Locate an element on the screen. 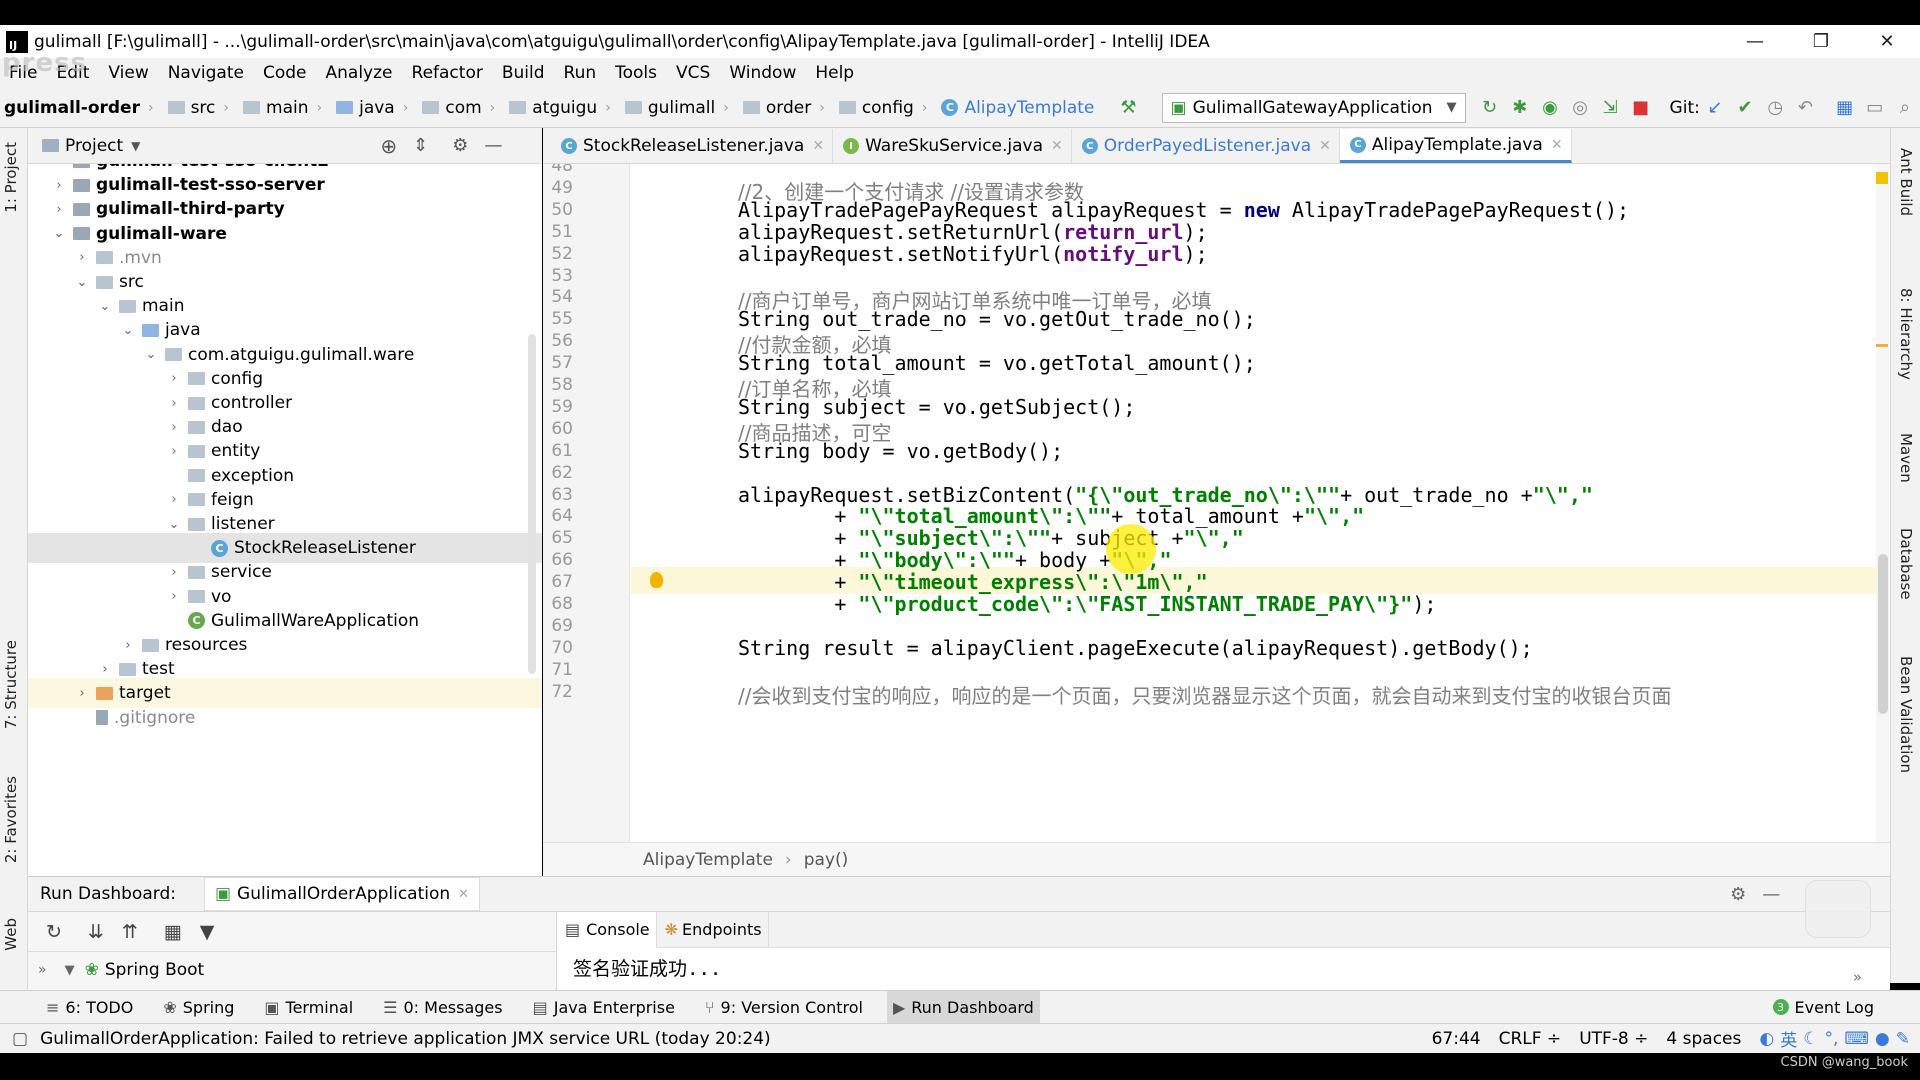 This screenshot has height=1080, width=1920. bottom-tab-9-version-control: ⑂ 9: Version Control is located at coordinates (784, 1007).